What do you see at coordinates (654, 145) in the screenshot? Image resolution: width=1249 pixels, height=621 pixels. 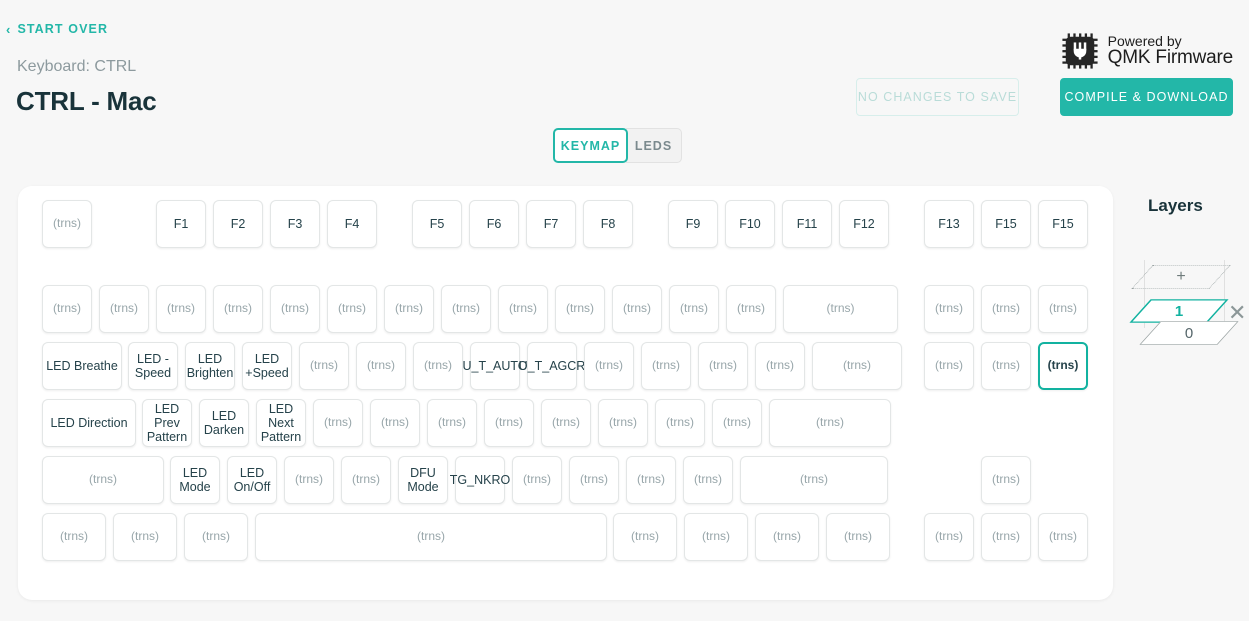 I see `tab-leds: LEDS` at bounding box center [654, 145].